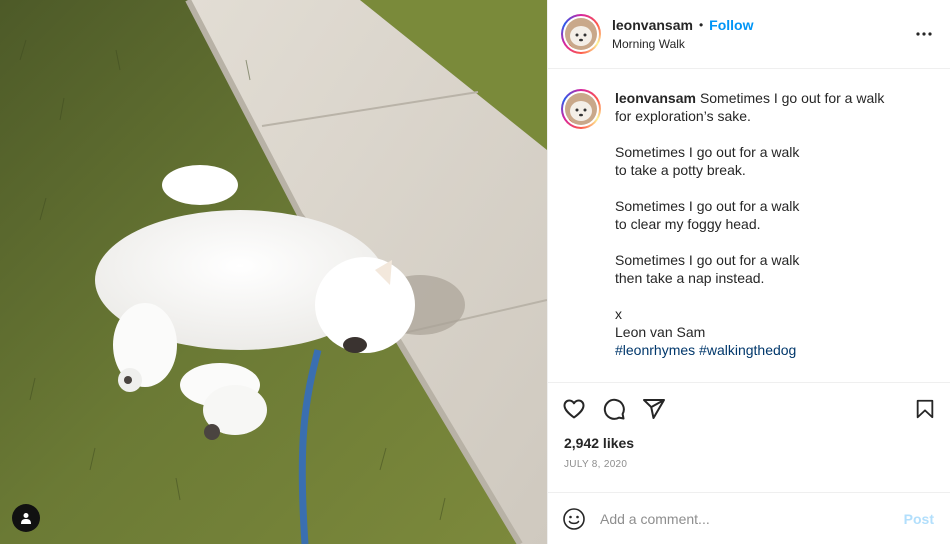 The width and height of the screenshot is (950, 544). What do you see at coordinates (655, 98) in the screenshot?
I see `caption-username-link: leonvansam` at bounding box center [655, 98].